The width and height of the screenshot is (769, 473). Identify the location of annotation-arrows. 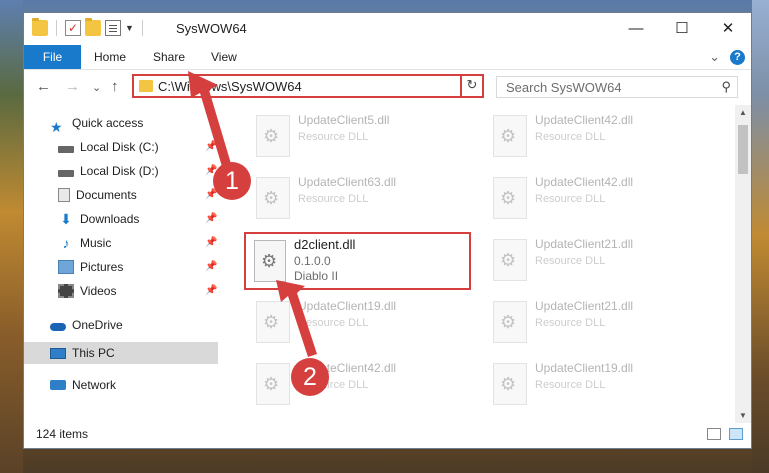
(252, 214).